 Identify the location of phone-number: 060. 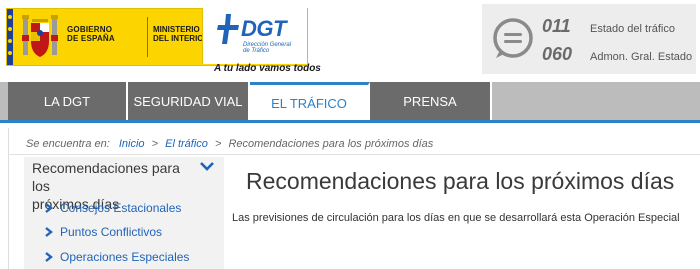
(557, 54).